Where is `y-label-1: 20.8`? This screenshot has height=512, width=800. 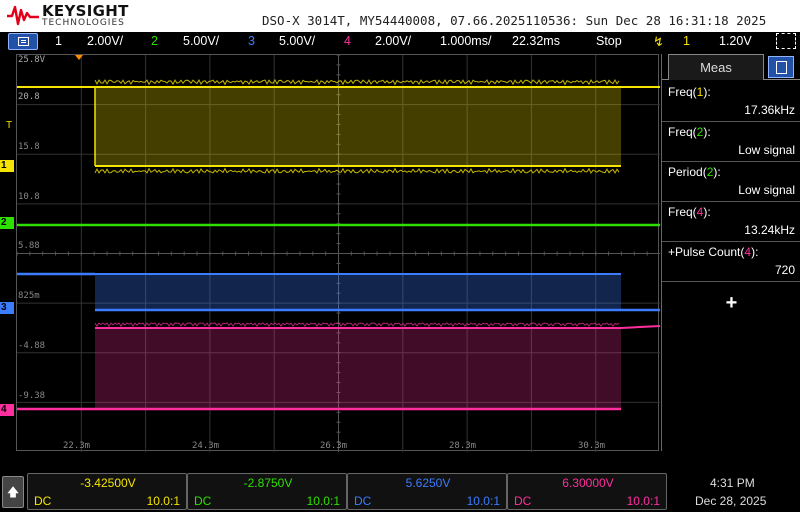 y-label-1: 20.8 is located at coordinates (29, 97).